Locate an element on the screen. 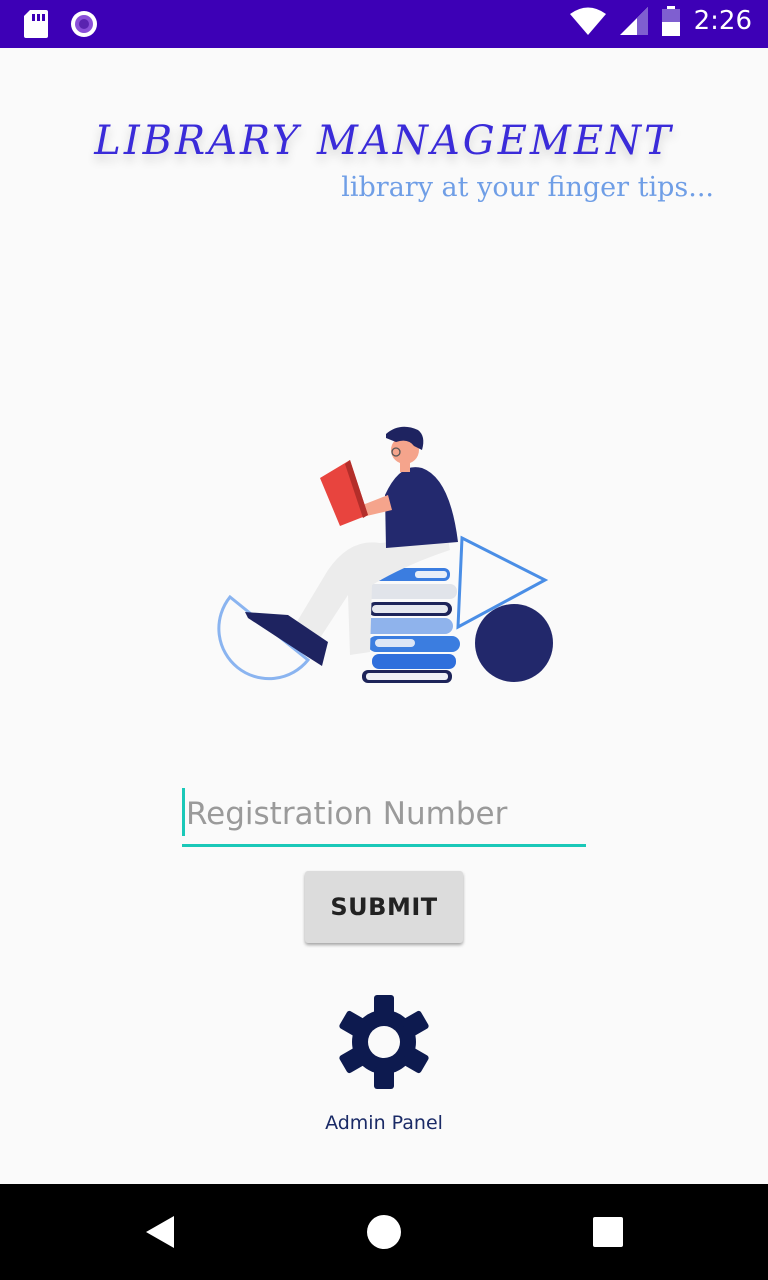 This screenshot has height=1280, width=768. wifi-icon is located at coordinates (587, 21).